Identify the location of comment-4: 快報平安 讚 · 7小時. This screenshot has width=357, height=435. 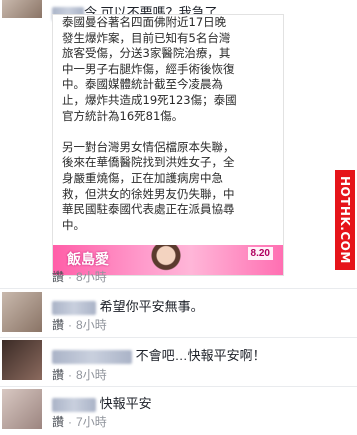
(178, 411).